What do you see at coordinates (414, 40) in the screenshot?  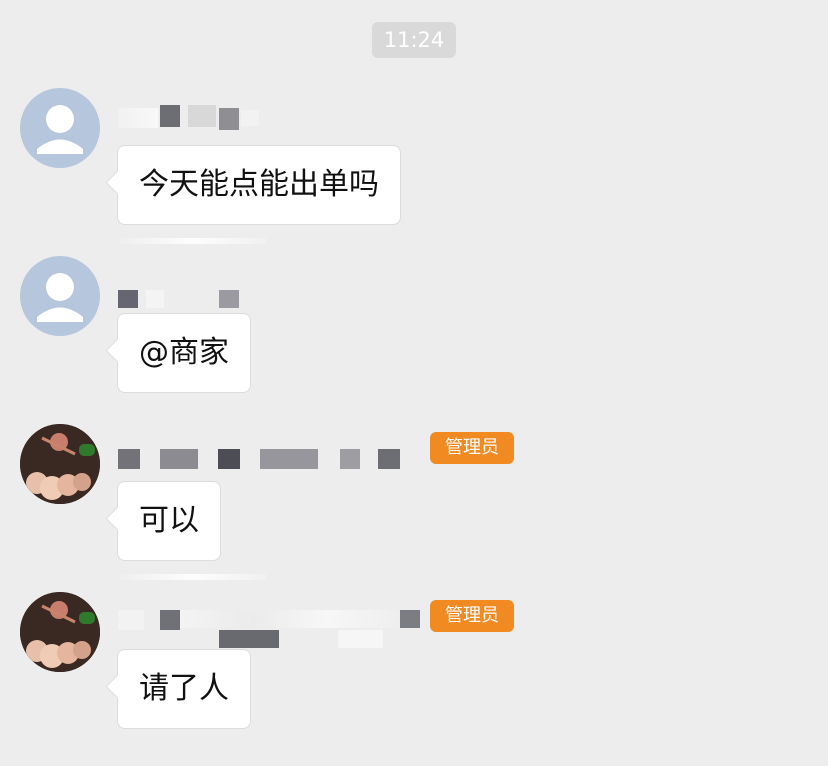 I see `message-timestamp: 11:24` at bounding box center [414, 40].